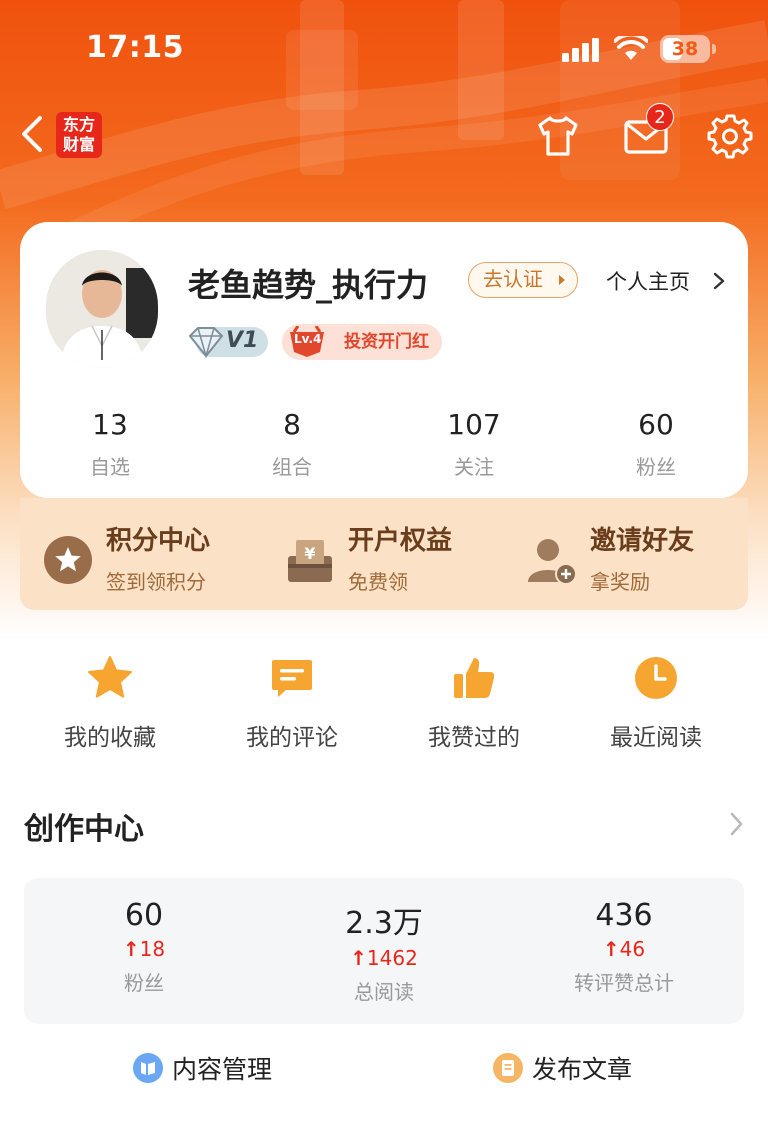 The image size is (768, 1141). Describe the element at coordinates (656, 738) in the screenshot. I see `quick-action-label: 最近阅读` at that location.